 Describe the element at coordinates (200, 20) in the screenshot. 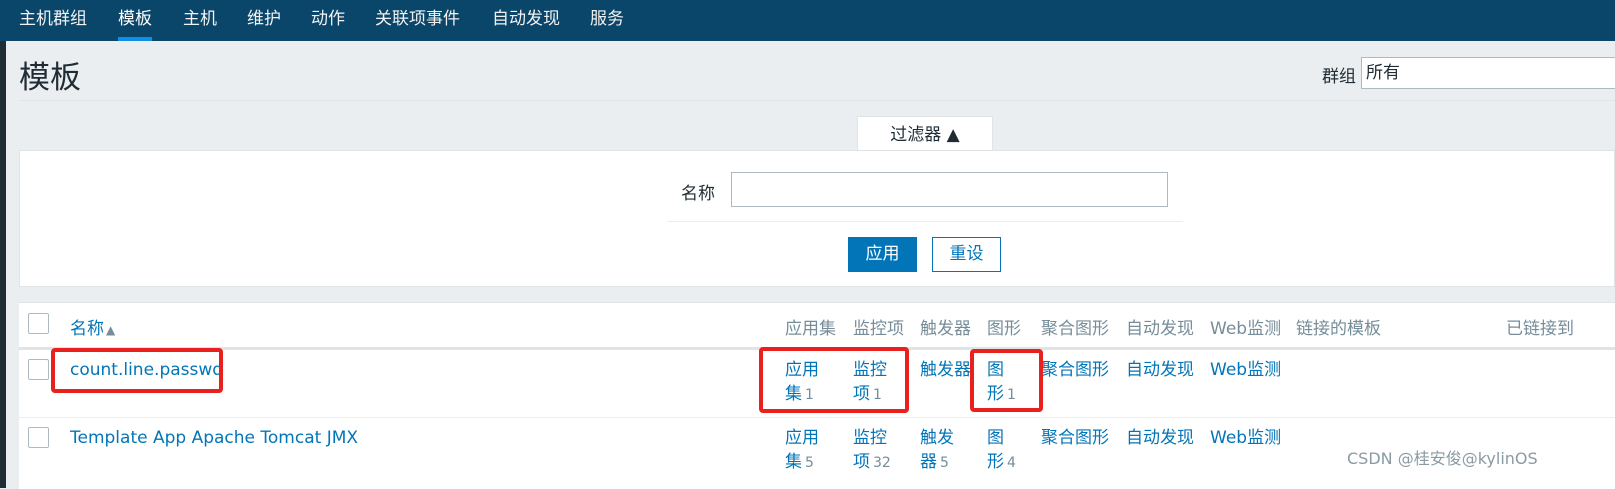

I see `nav-item-hosts: 主机` at that location.